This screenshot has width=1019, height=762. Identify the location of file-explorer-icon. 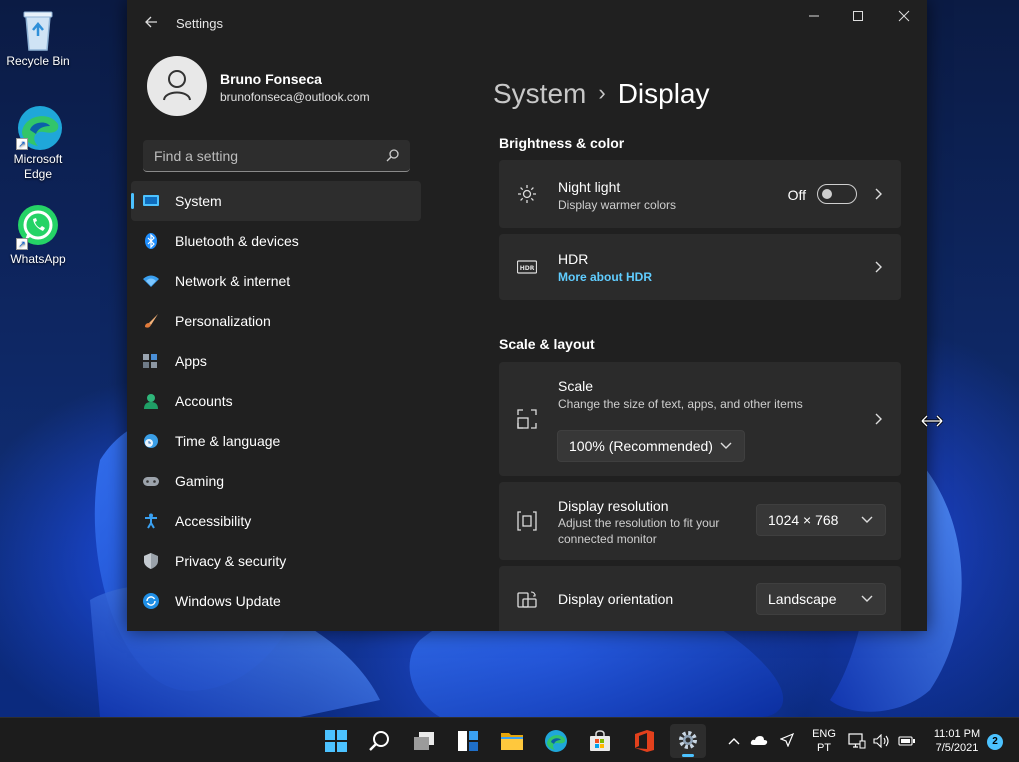
(512, 741).